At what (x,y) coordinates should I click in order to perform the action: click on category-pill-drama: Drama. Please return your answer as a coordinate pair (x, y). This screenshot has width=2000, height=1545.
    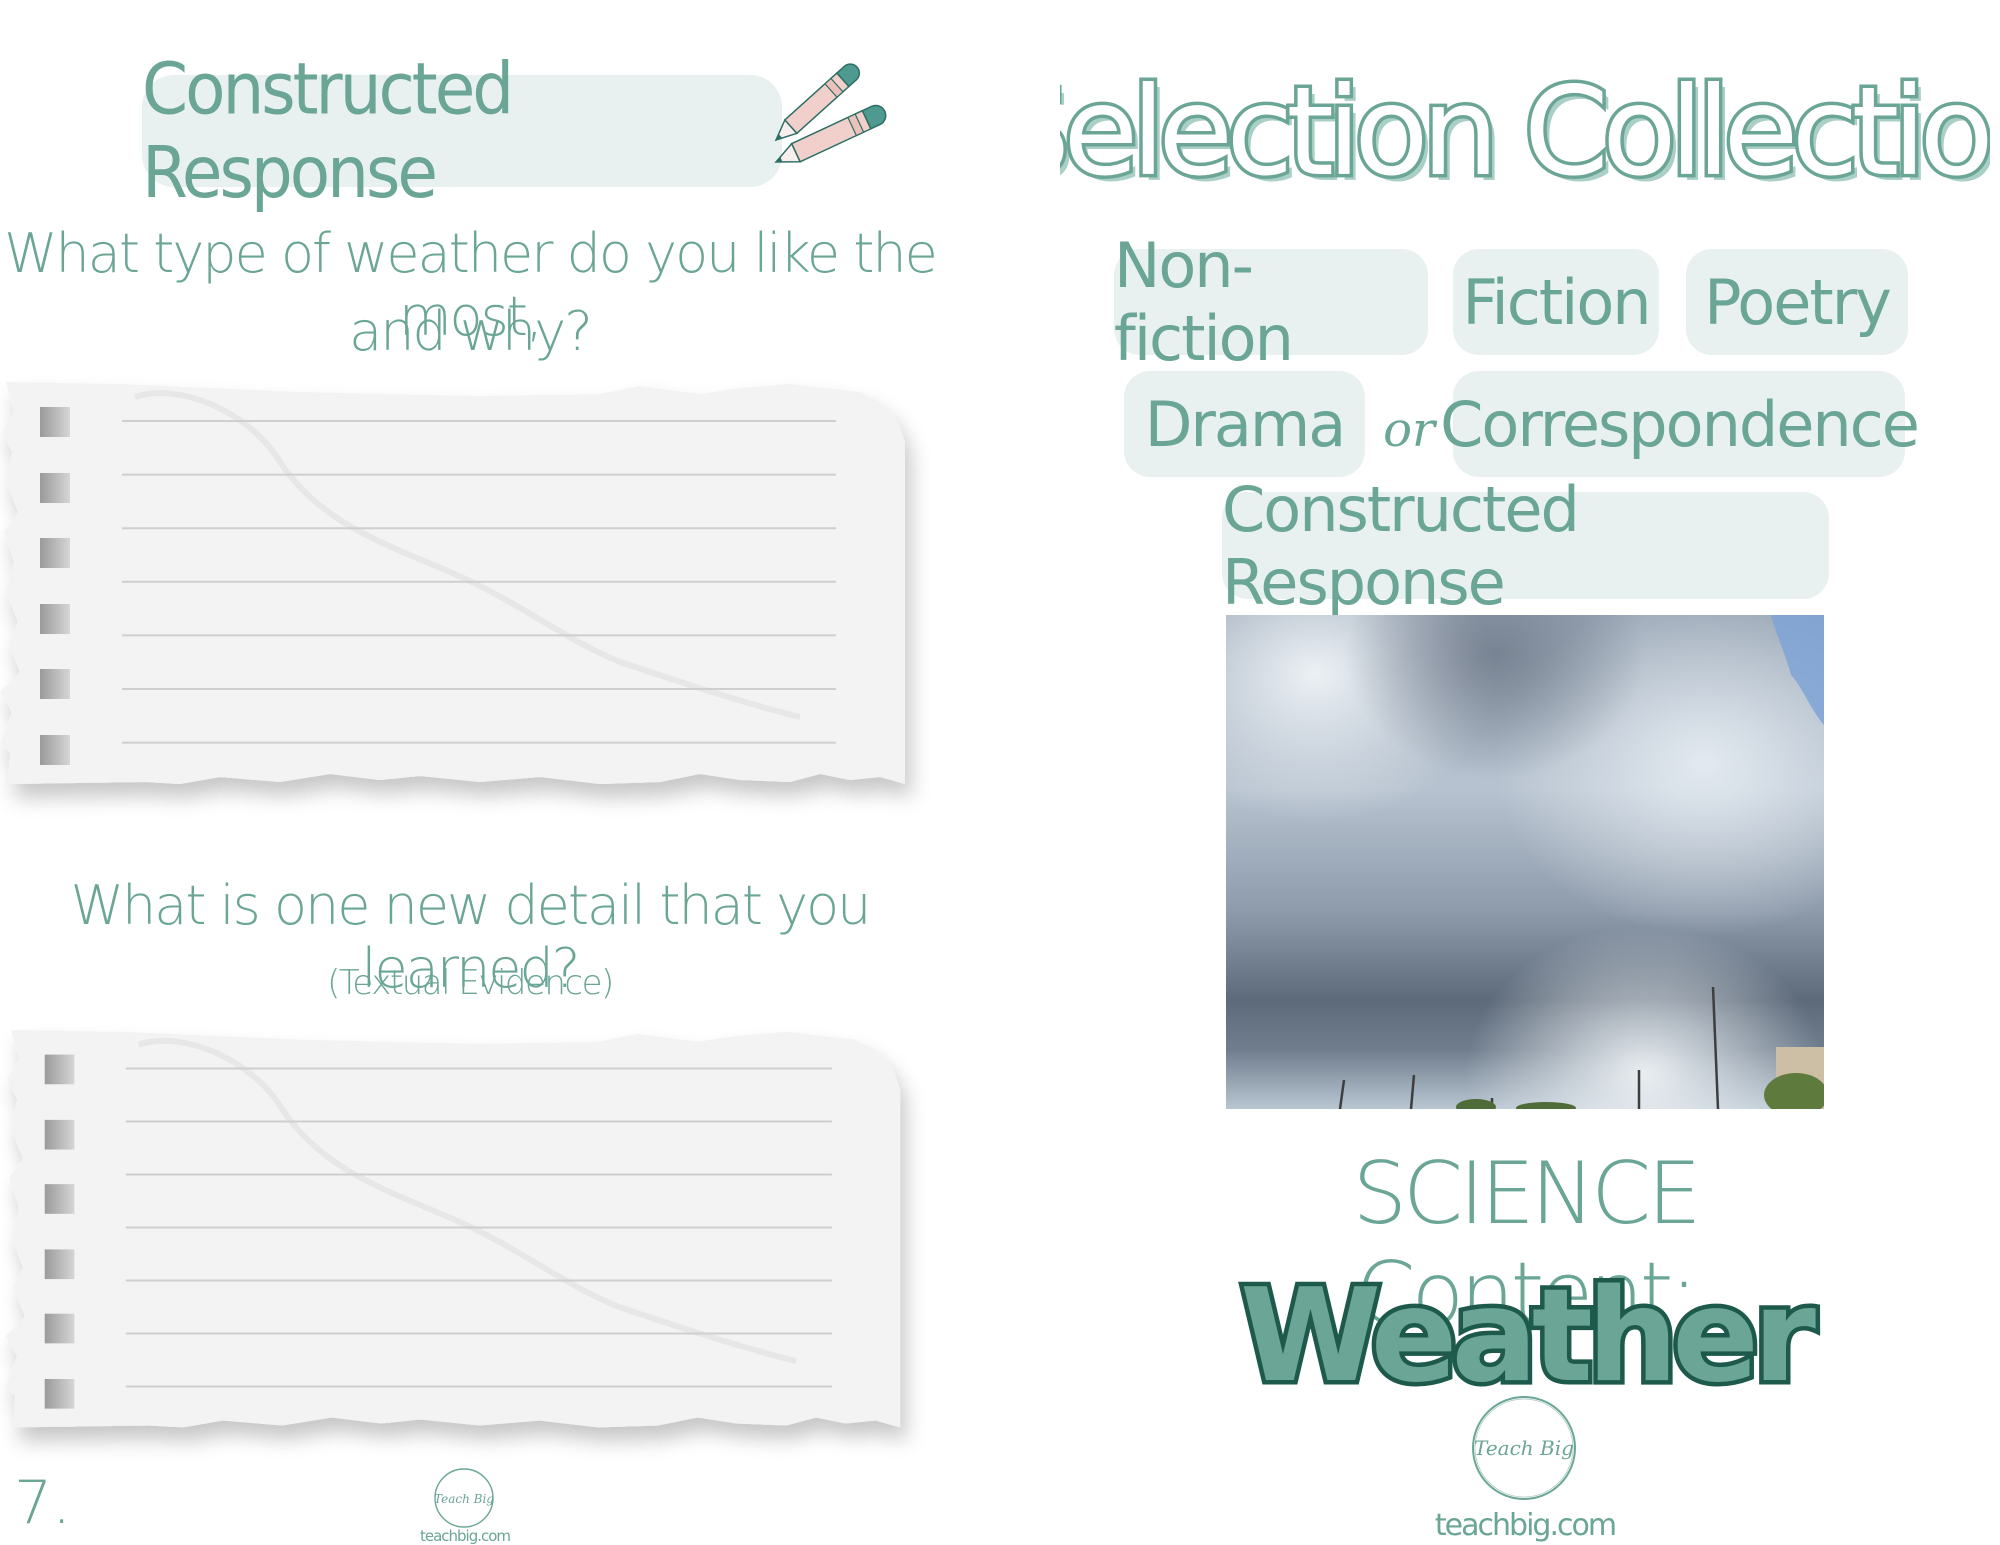
    Looking at the image, I should click on (1244, 424).